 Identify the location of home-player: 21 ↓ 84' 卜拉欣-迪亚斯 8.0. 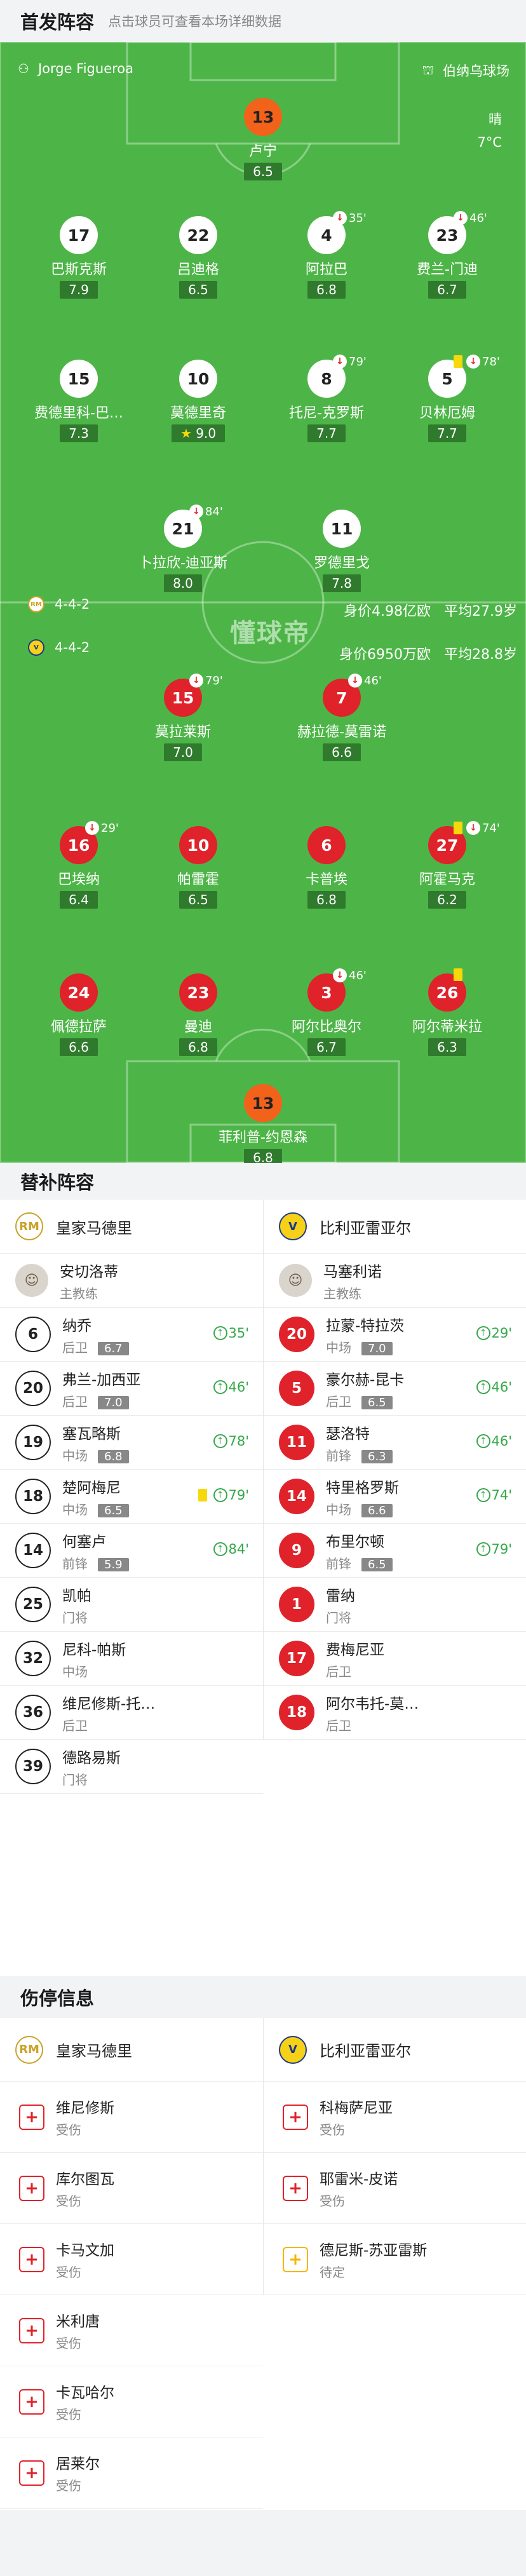
(183, 548).